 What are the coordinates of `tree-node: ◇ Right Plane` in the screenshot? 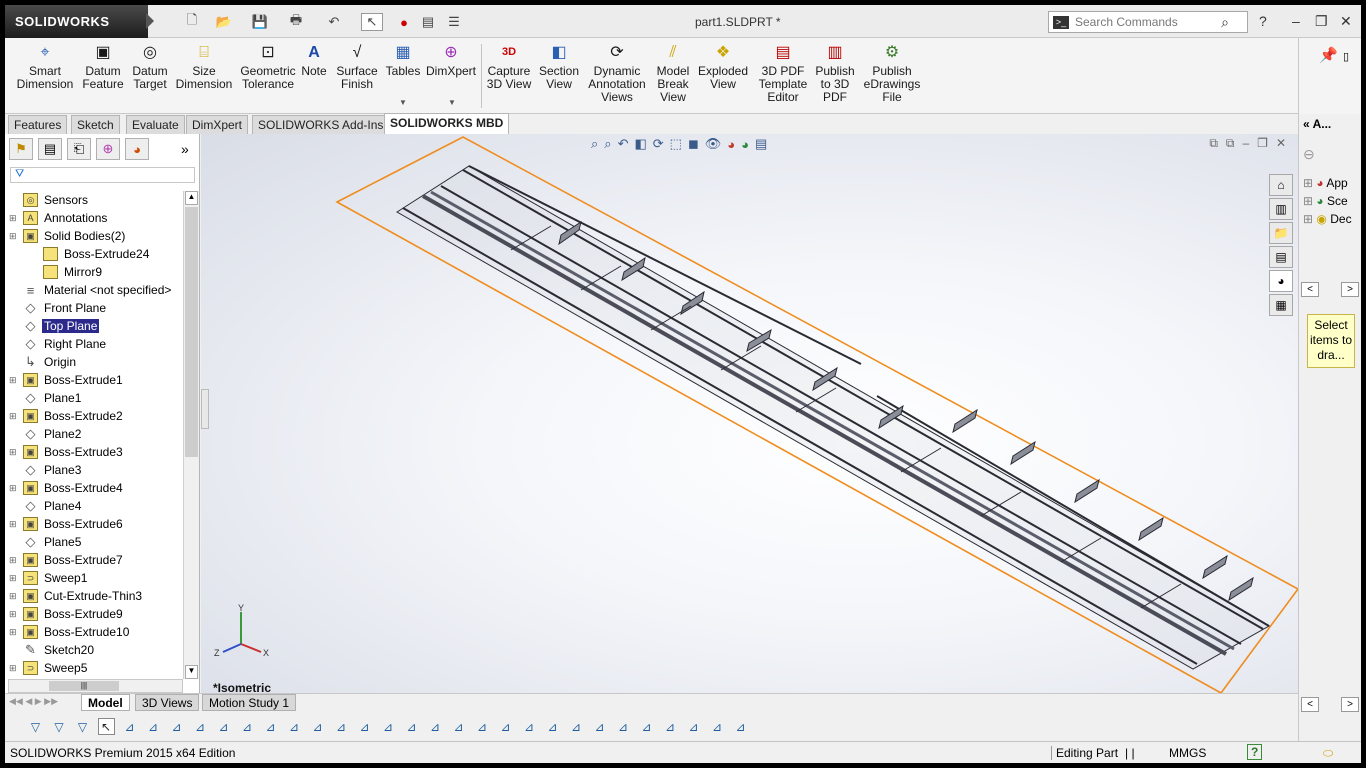 It's located at (94, 344).